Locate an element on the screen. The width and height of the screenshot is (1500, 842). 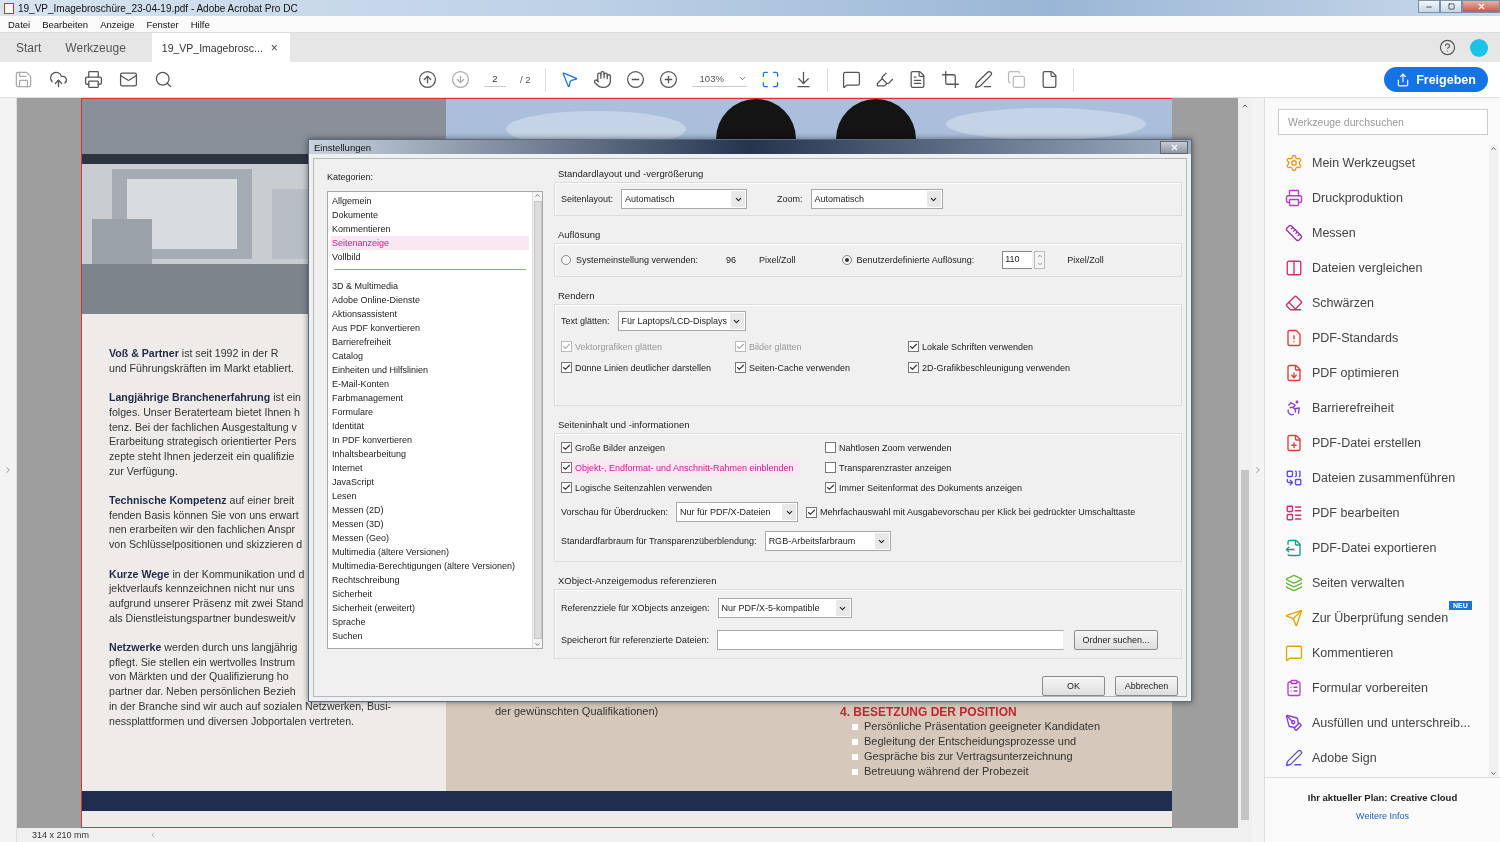
upload-icon is located at coordinates (58, 79).